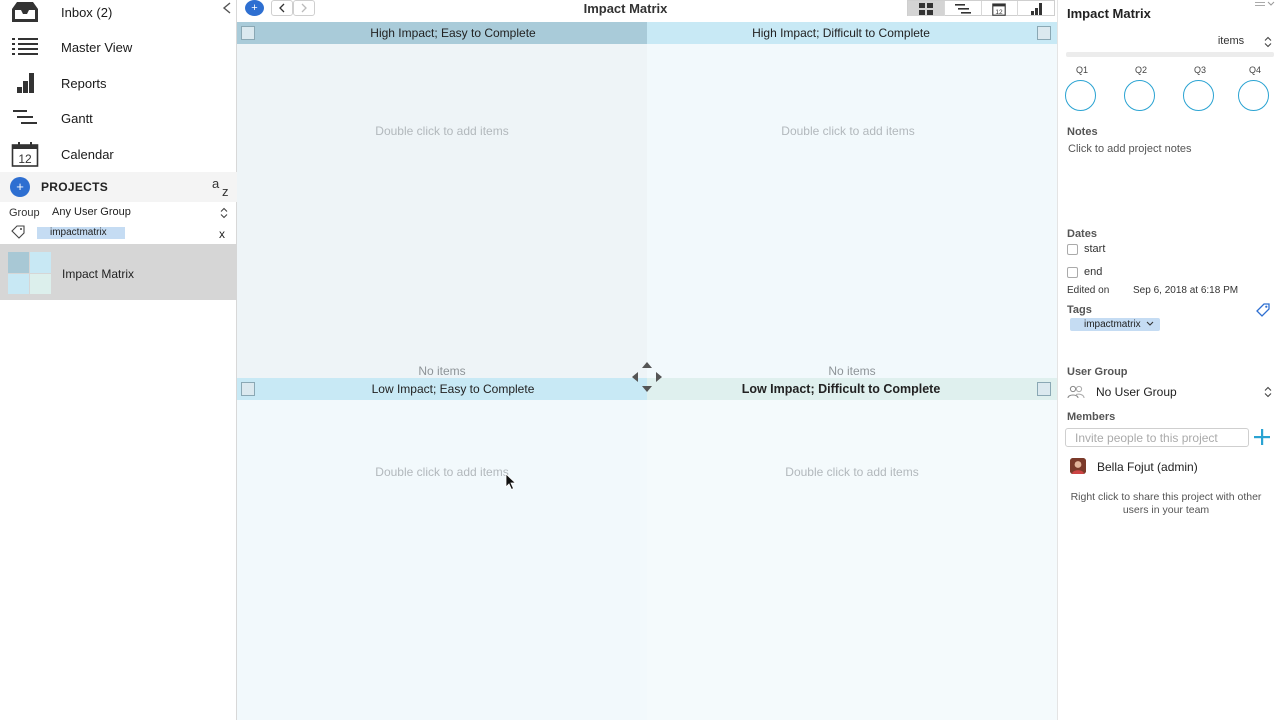 This screenshot has width=1280, height=720. Describe the element at coordinates (1130, 149) in the screenshot. I see `notes-field: Click to add project notes` at that location.